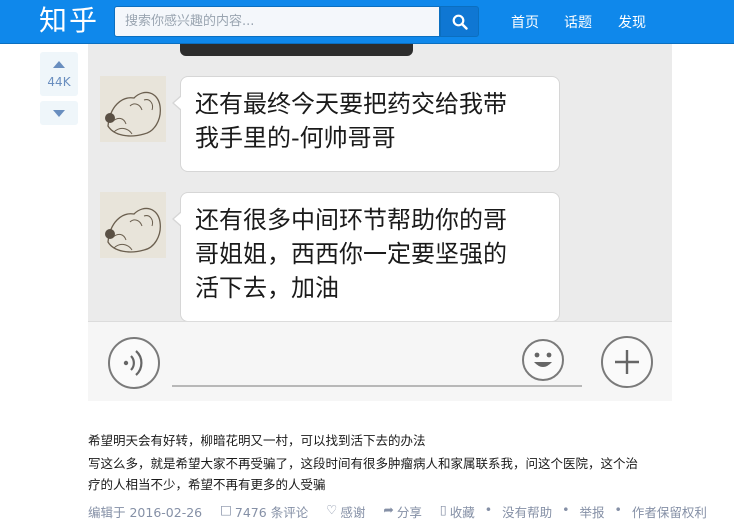  Describe the element at coordinates (257, 440) in the screenshot. I see `answer-paragraph-line: 希望明天会有好转，柳暗花明又一村，可以找到活下去的办法` at that location.